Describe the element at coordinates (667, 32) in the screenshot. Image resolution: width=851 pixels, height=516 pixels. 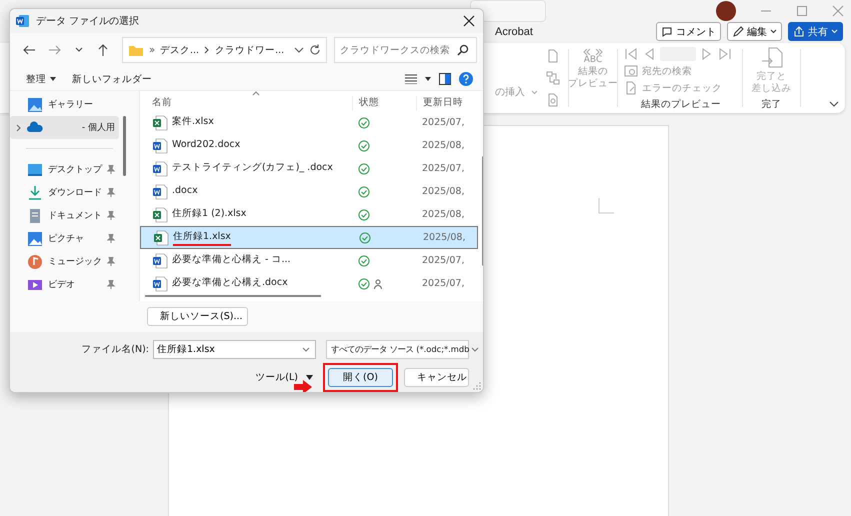
I see `speech-bubble-icon` at that location.